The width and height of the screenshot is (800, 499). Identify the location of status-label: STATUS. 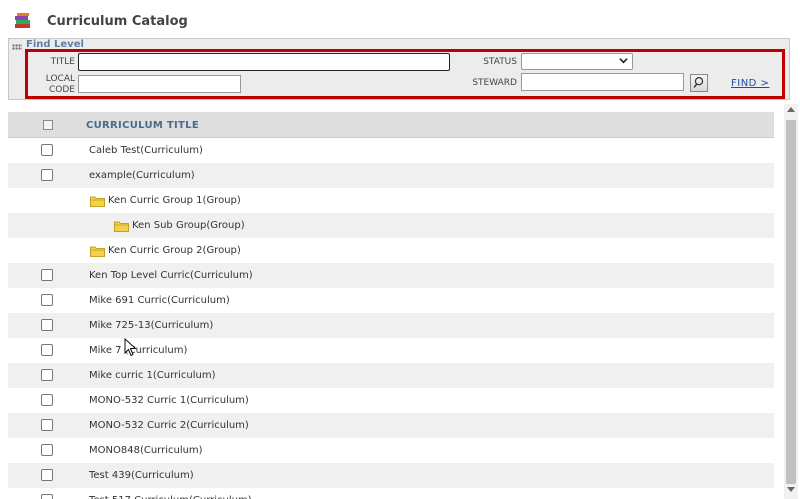
(500, 62).